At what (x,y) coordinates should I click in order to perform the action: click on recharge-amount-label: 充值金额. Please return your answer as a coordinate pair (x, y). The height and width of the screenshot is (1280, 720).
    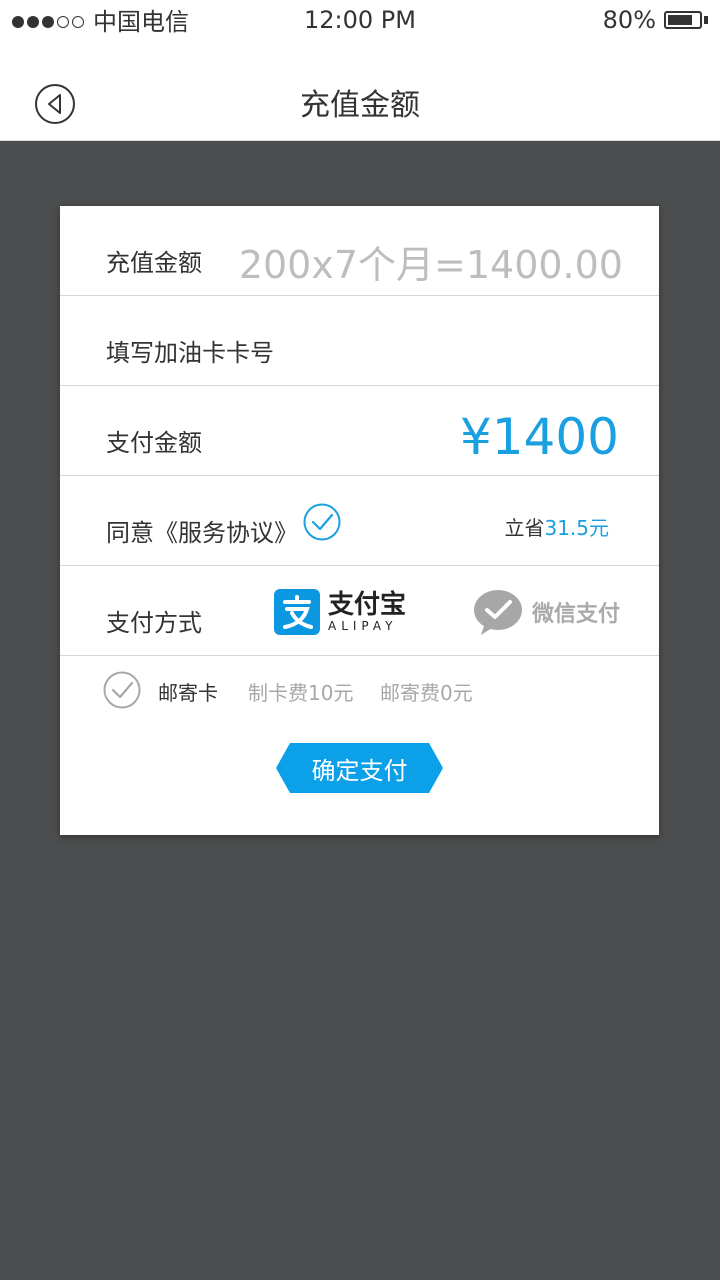
    Looking at the image, I should click on (154, 263).